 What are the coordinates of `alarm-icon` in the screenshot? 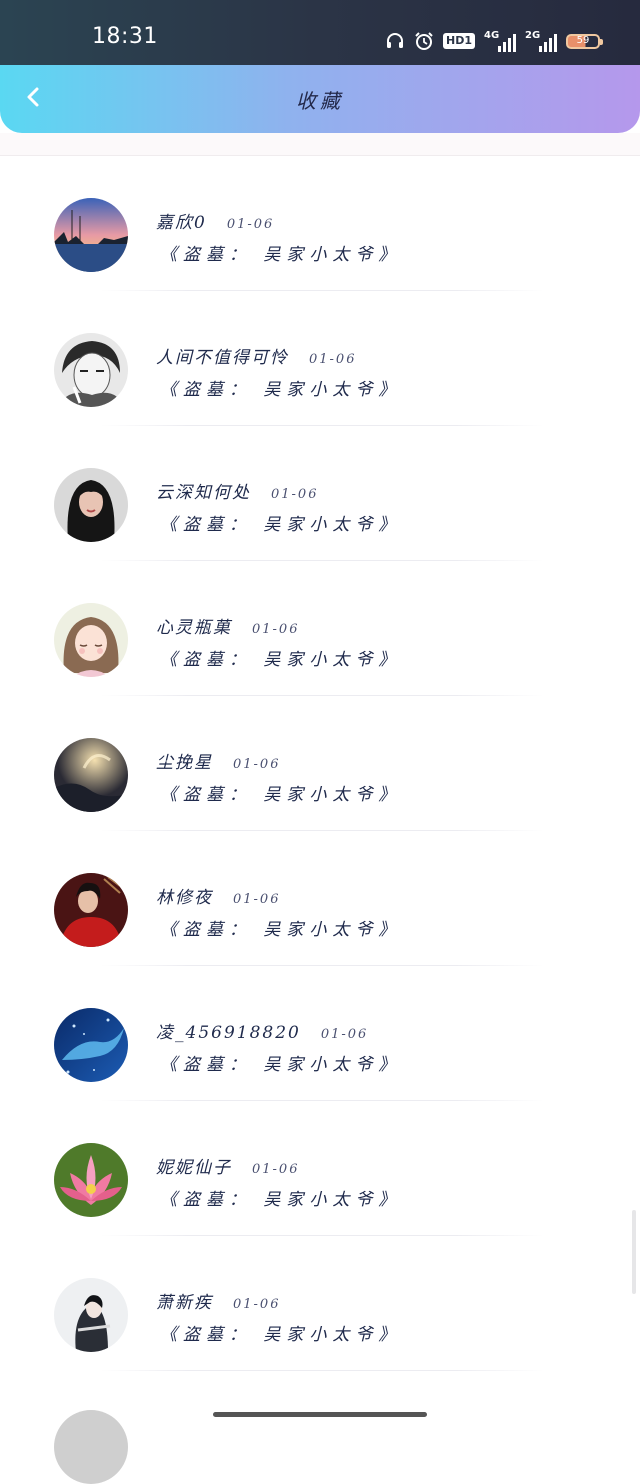 It's located at (424, 41).